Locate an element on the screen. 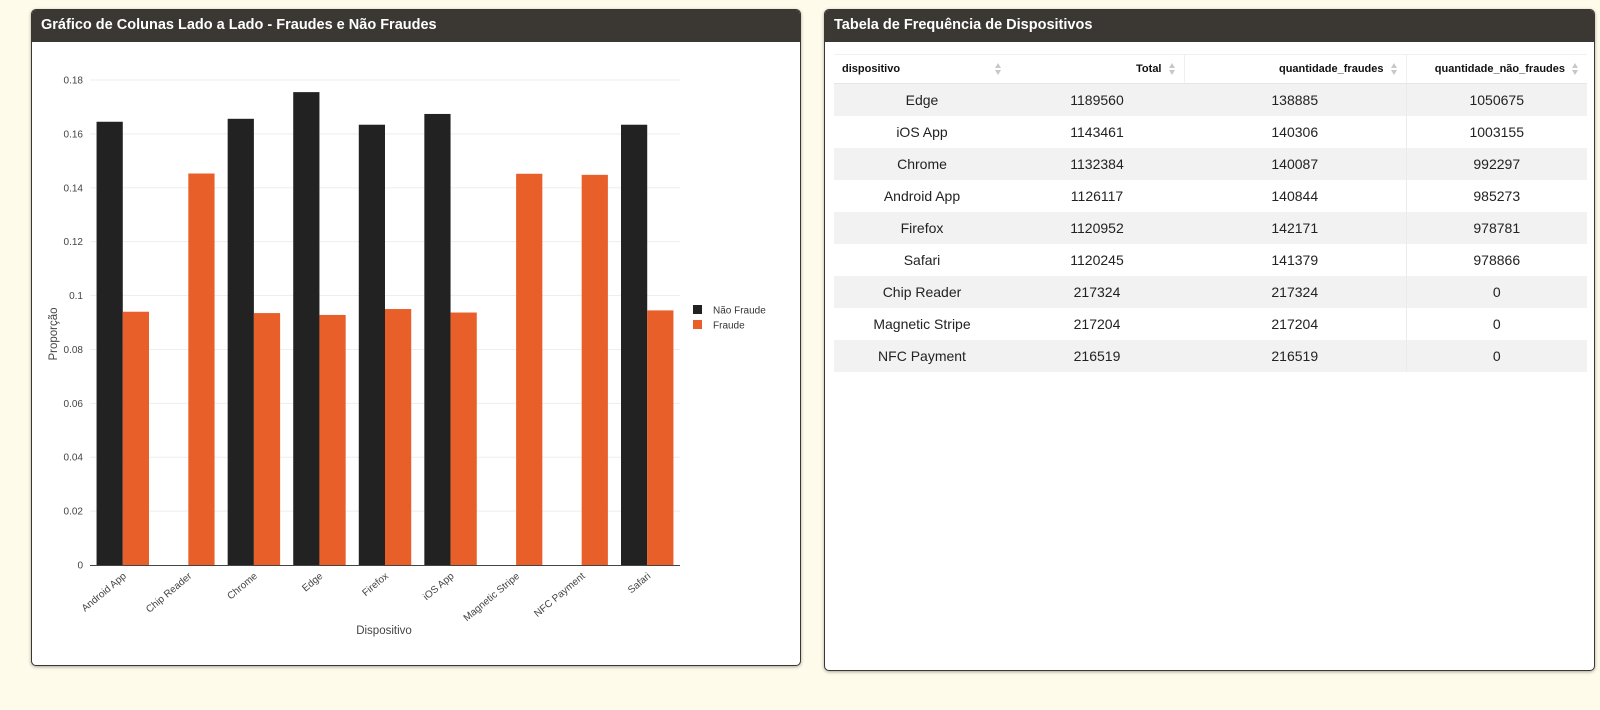 This screenshot has width=1600, height=710. table-row: Safari 1120245 141379 978866 is located at coordinates (1210, 260).